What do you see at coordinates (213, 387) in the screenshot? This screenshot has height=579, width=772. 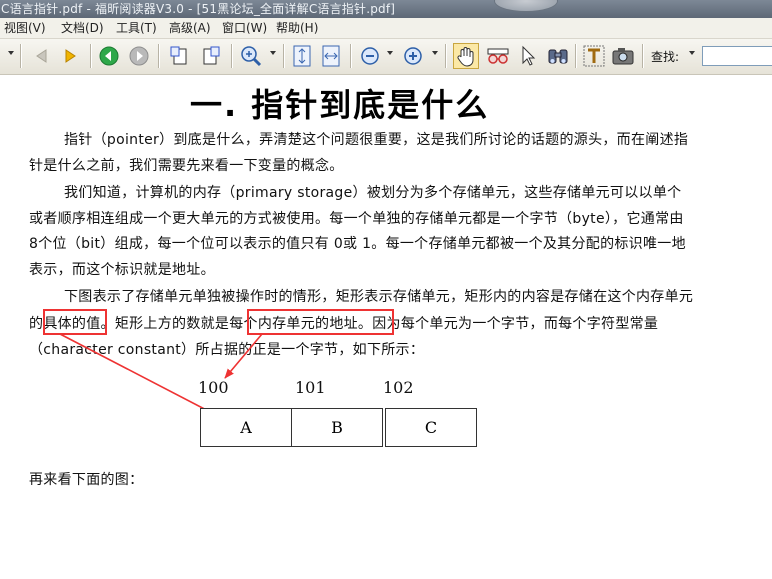 I see `memory-address-label: 100` at bounding box center [213, 387].